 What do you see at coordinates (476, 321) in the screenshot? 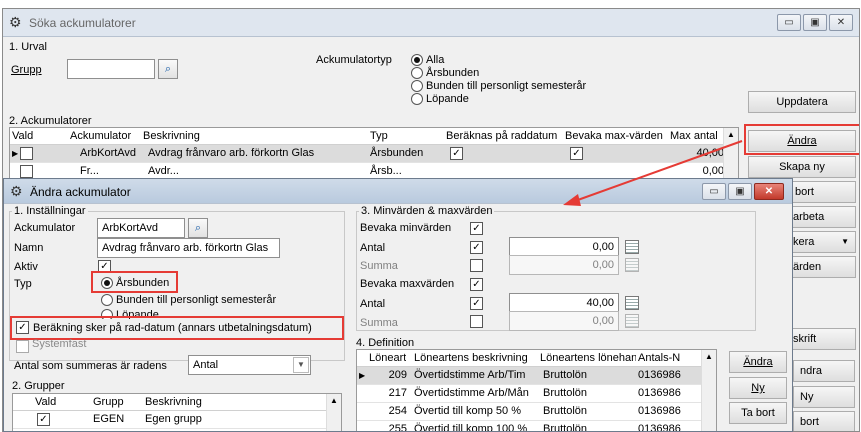
I see `max-summa-checkbox` at bounding box center [476, 321].